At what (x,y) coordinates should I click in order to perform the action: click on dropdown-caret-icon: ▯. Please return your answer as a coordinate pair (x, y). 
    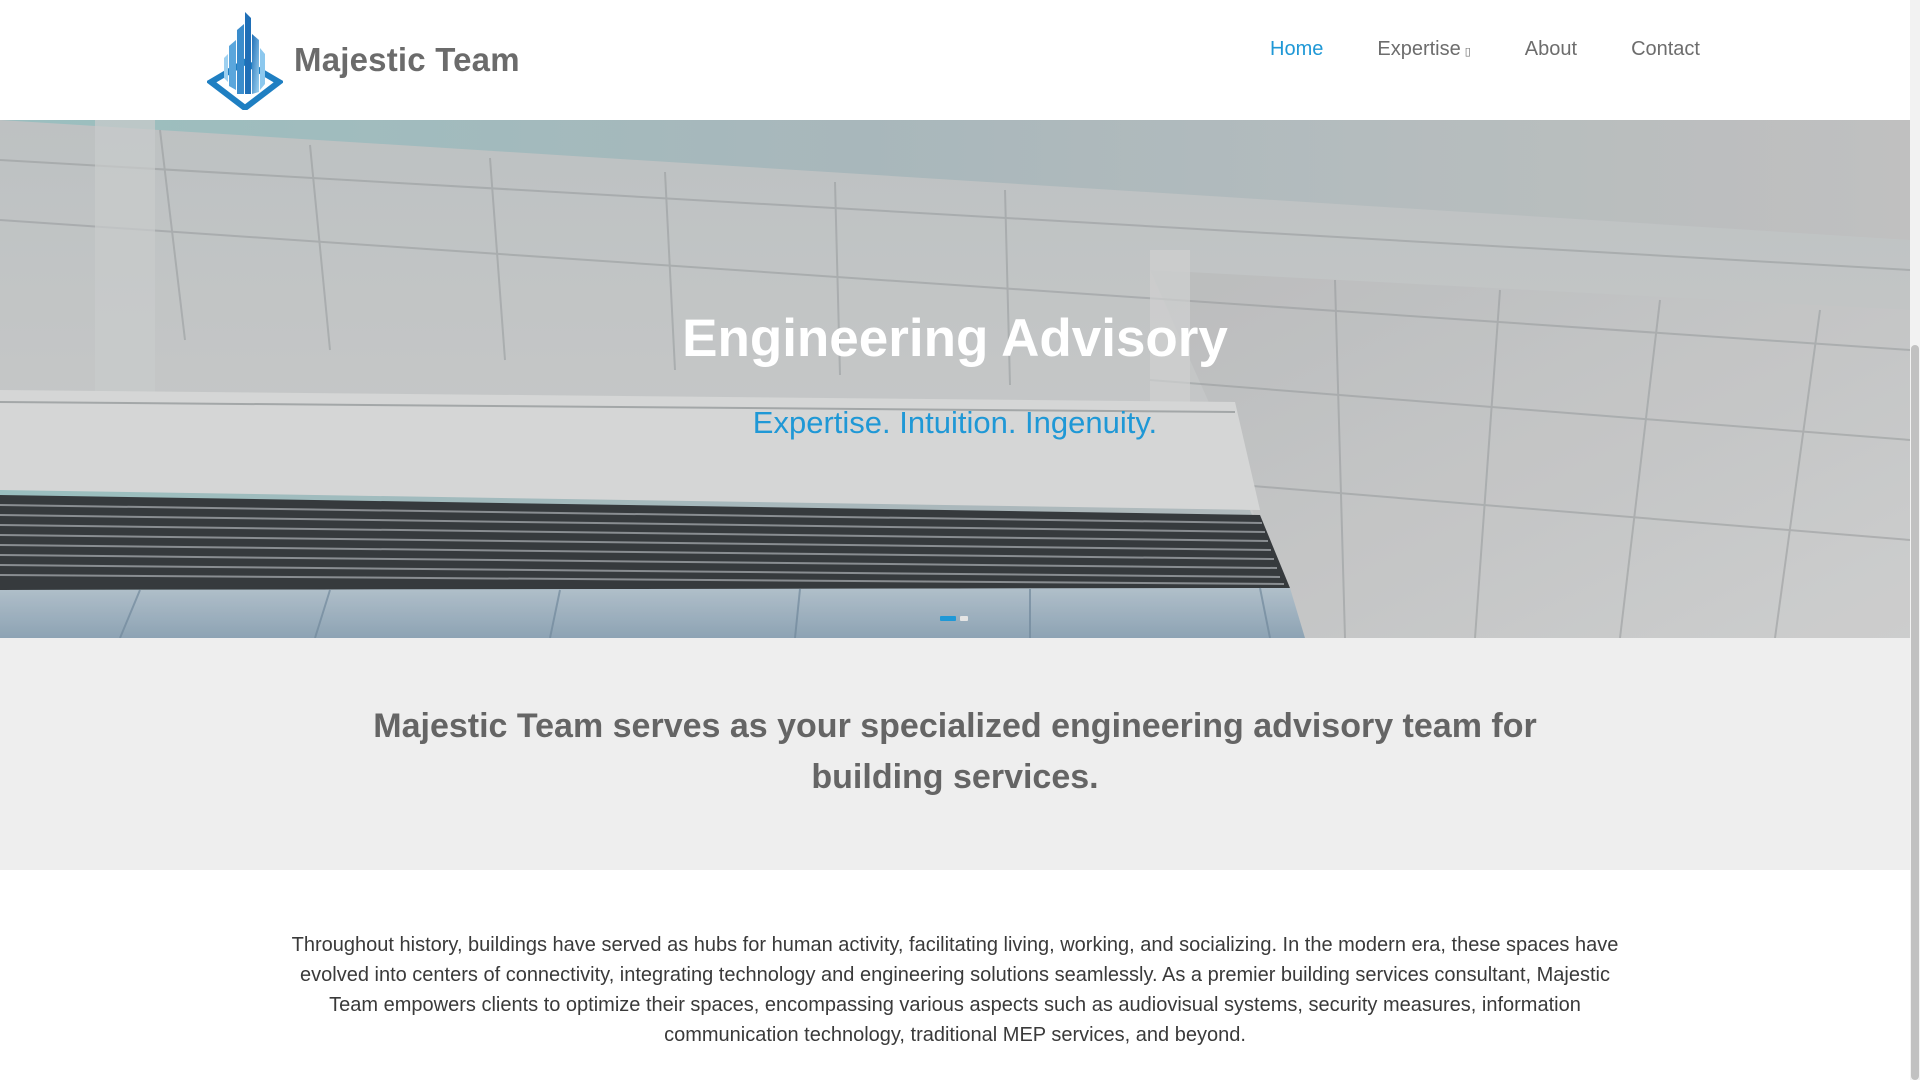
    Looking at the image, I should click on (1467, 52).